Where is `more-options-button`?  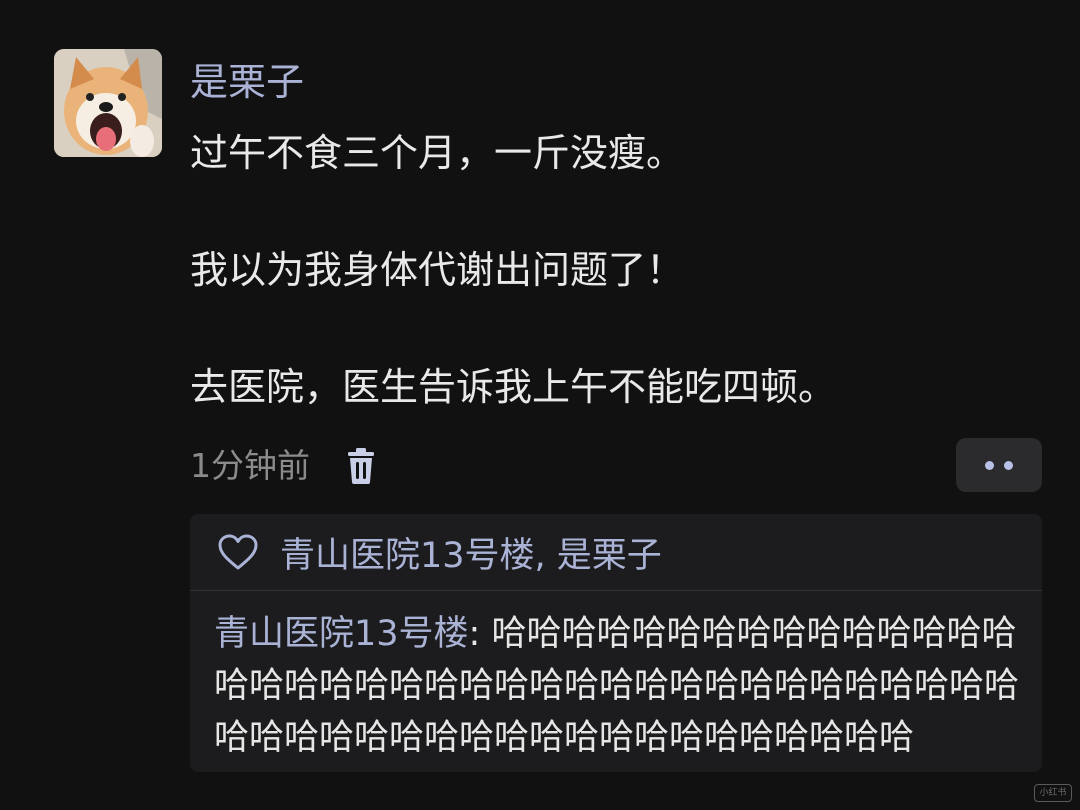
more-options-button is located at coordinates (999, 465).